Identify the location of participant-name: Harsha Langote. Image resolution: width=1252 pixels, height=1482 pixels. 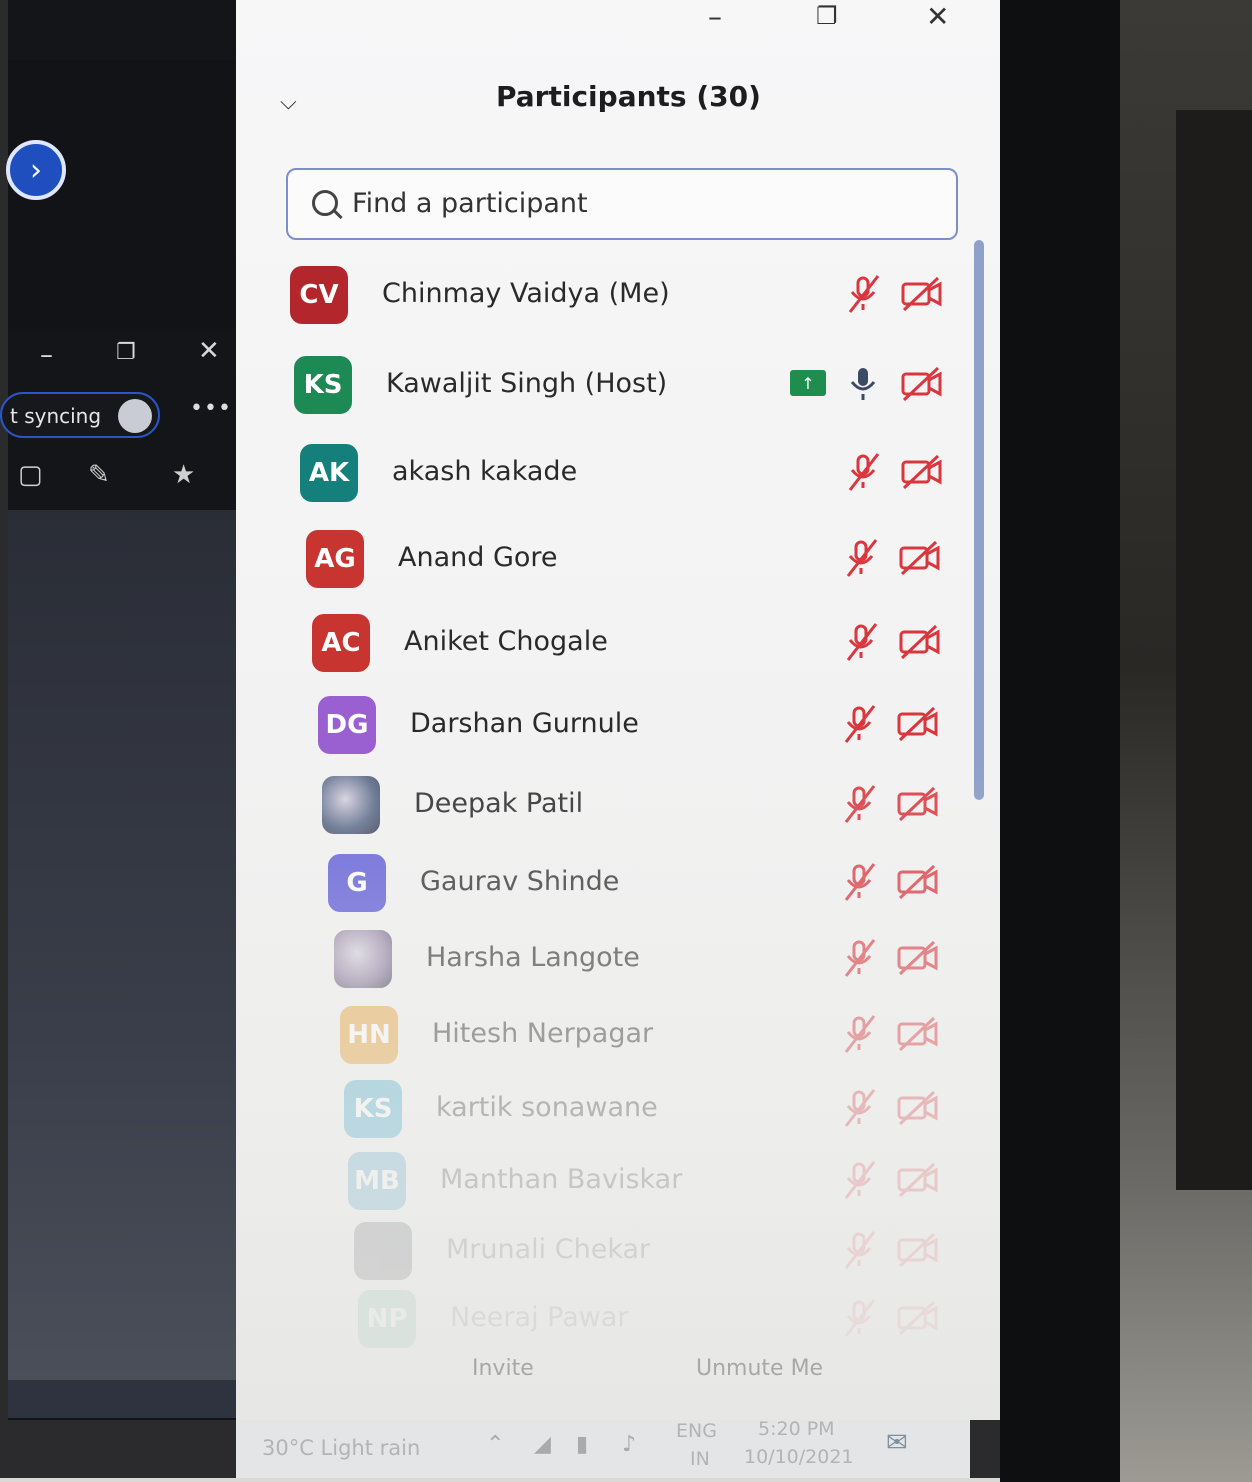
(533, 957).